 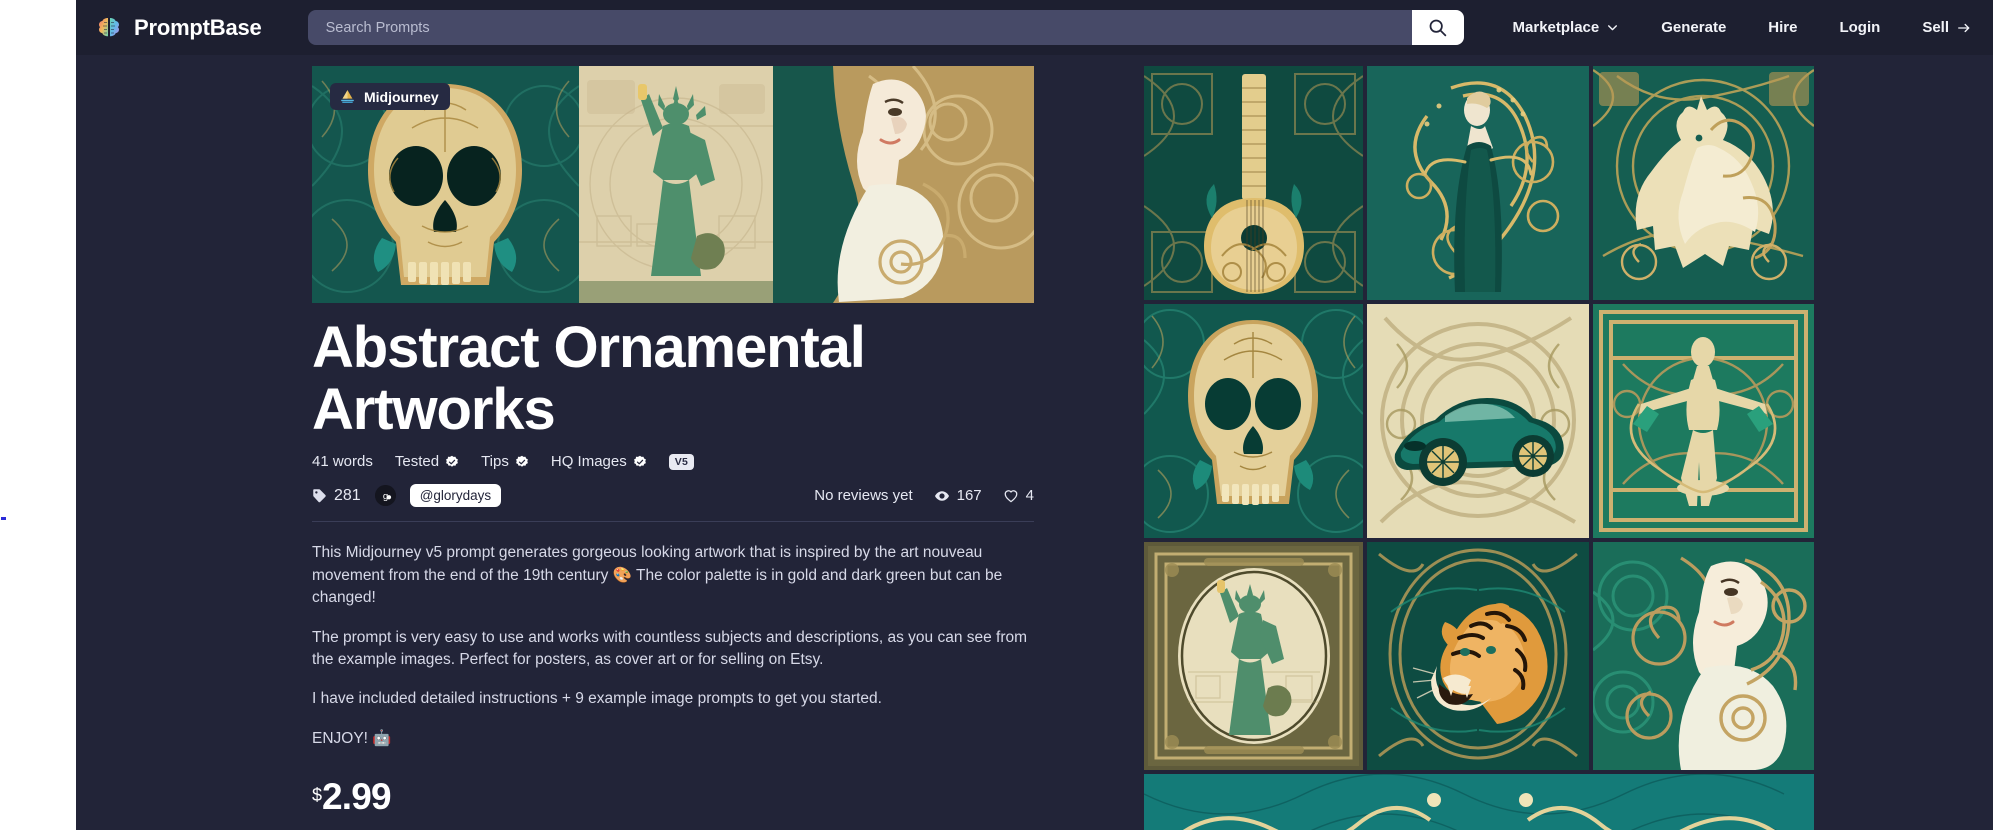 I want to click on stats-right-group: No reviews yet 167 4, so click(x=924, y=495).